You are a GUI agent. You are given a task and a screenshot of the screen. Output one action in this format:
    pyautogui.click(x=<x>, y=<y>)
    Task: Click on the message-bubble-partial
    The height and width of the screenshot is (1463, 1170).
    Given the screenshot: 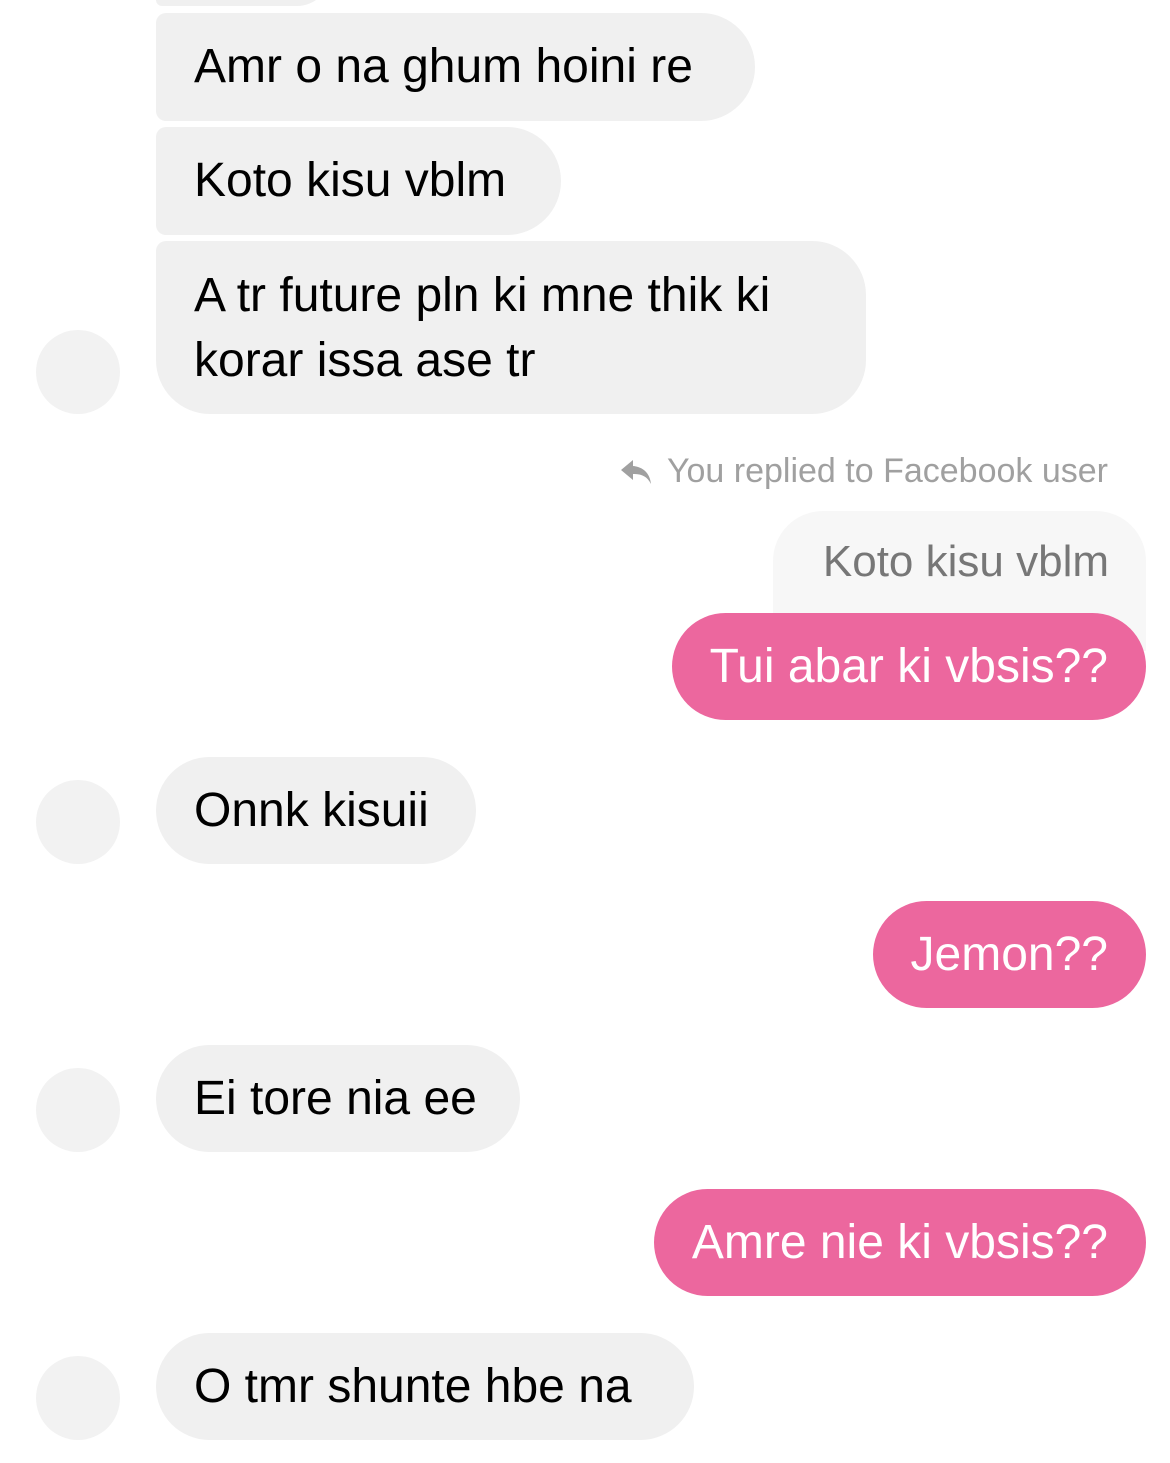 What is the action you would take?
    pyautogui.click(x=243, y=3)
    